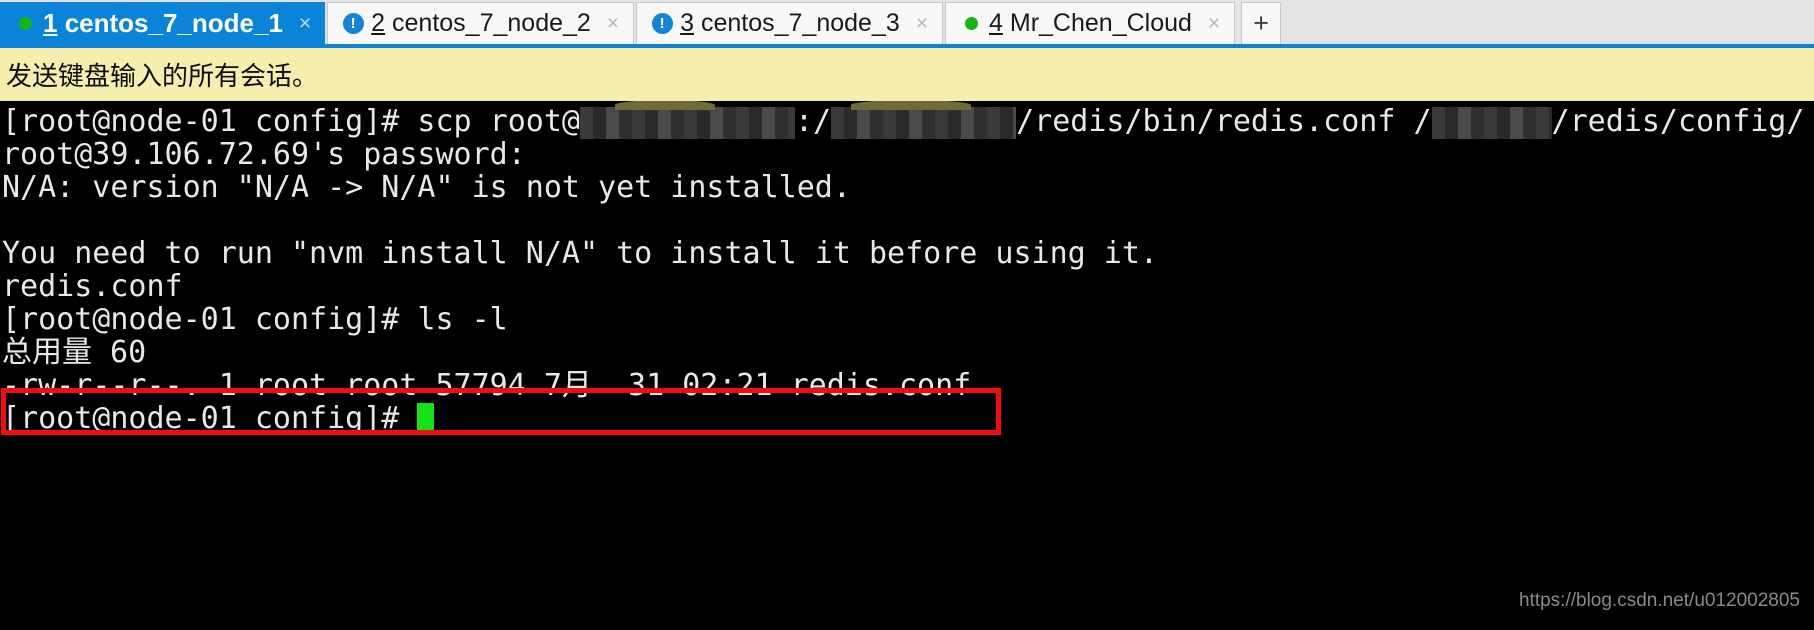  Describe the element at coordinates (924, 120) in the screenshot. I see `redacted-path-icon` at that location.